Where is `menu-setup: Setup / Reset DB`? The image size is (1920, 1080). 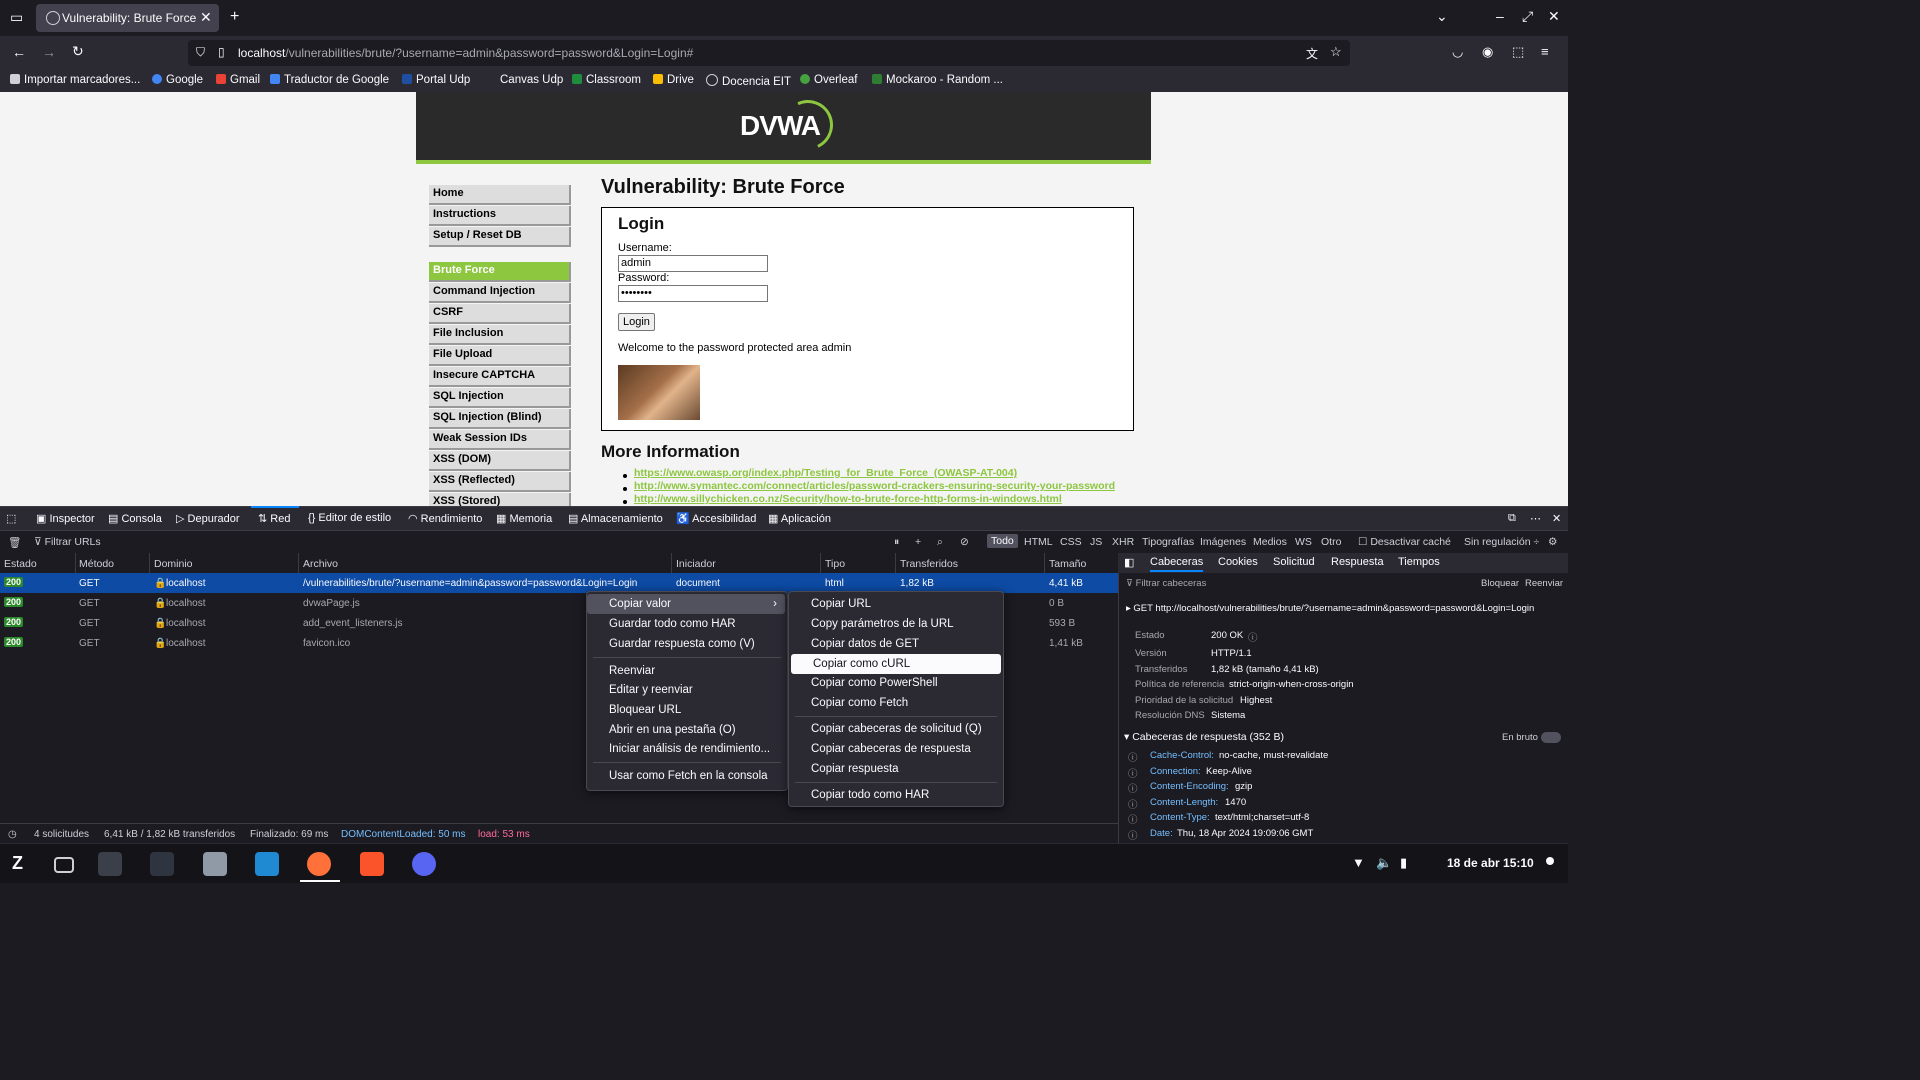
menu-setup: Setup / Reset DB is located at coordinates (500, 237).